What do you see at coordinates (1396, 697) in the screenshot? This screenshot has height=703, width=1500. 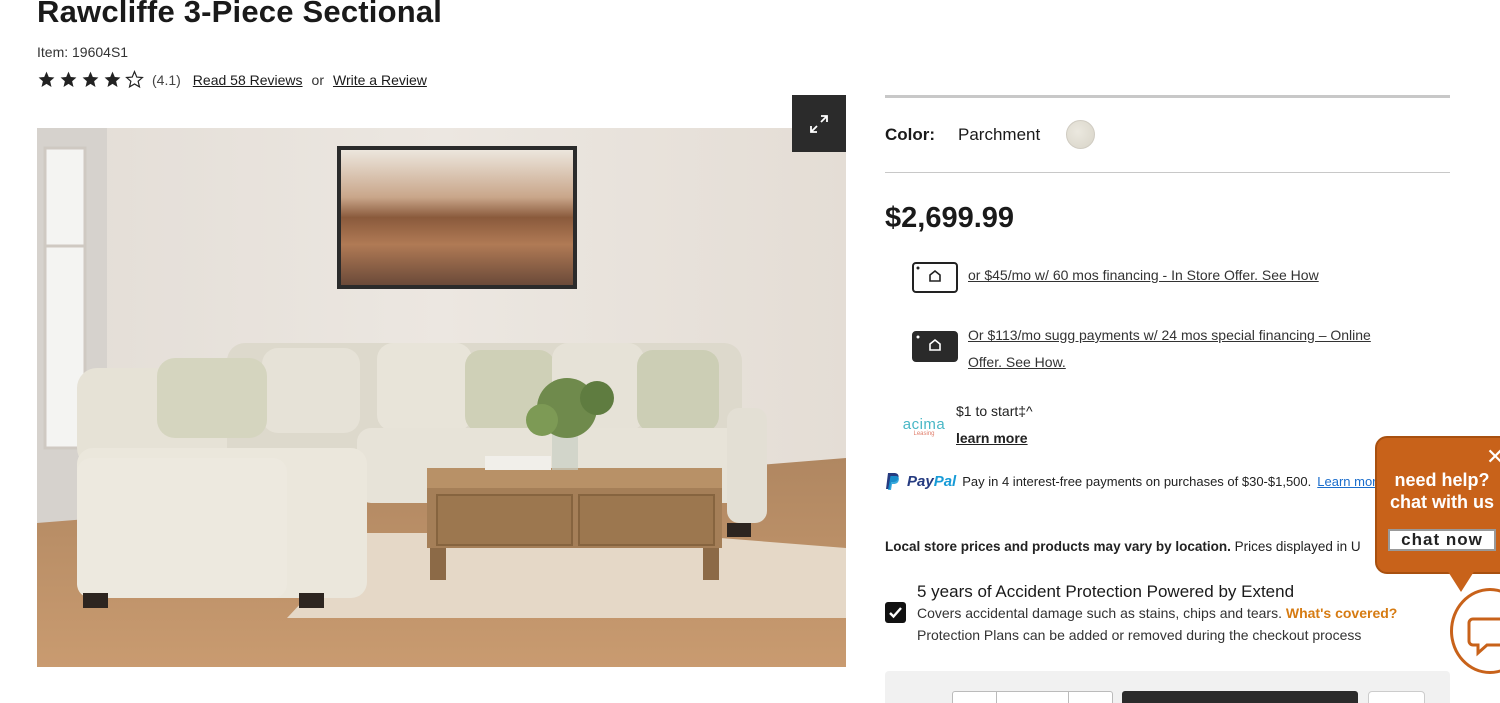 I see `favorite-button` at bounding box center [1396, 697].